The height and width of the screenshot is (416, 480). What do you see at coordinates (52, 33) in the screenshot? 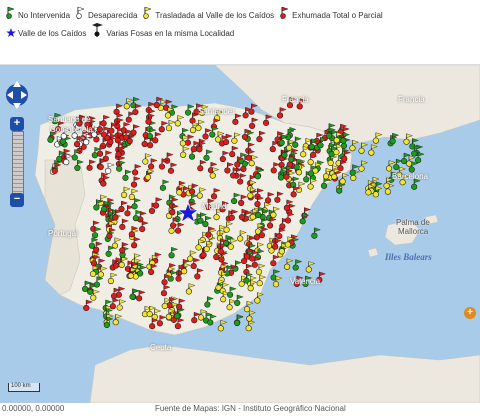
I see `legend-label: Valle de los Caídos` at bounding box center [52, 33].